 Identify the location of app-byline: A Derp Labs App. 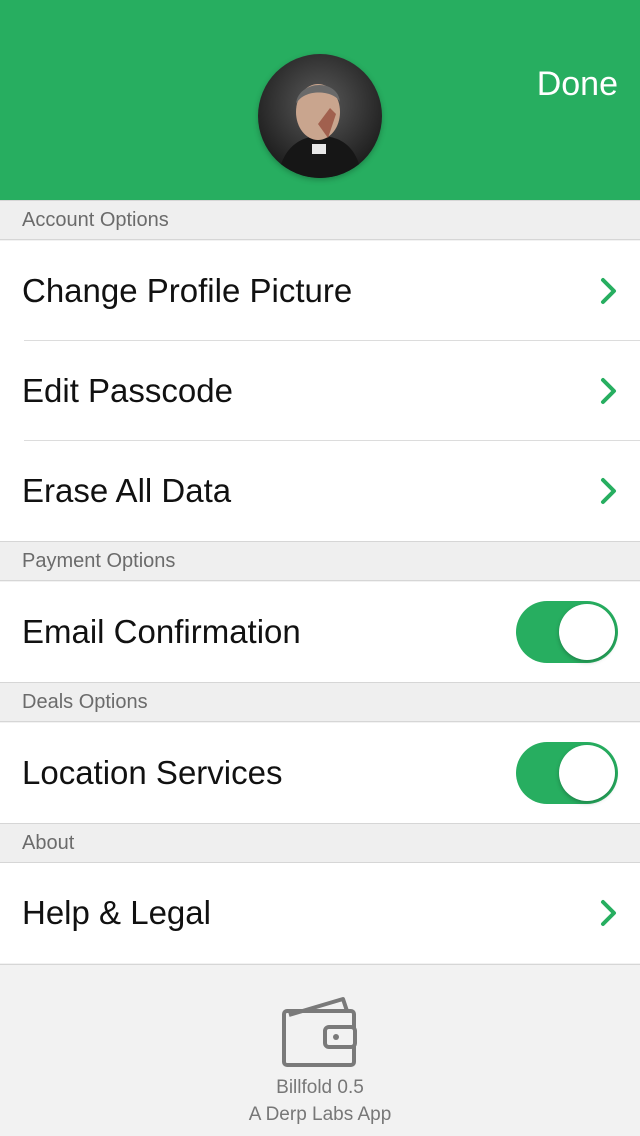
(320, 1114).